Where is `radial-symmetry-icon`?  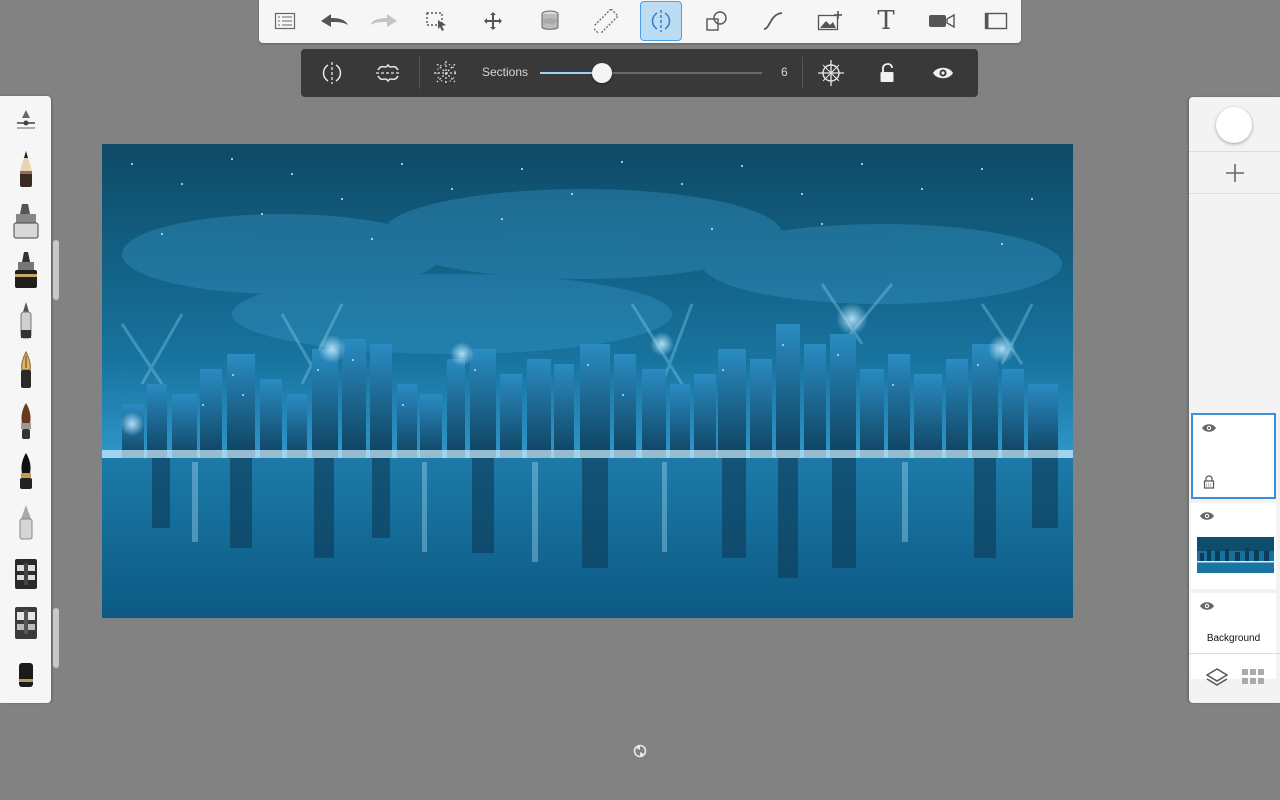
radial-symmetry-icon is located at coordinates (446, 73).